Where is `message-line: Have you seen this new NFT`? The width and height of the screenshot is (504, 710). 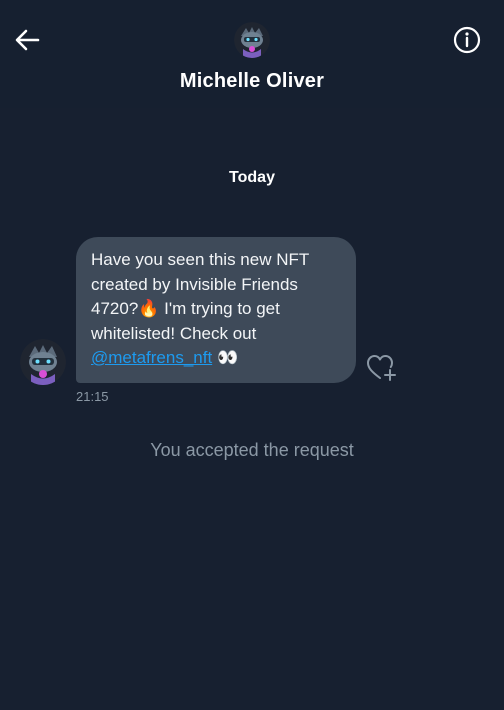 message-line: Have you seen this new NFT is located at coordinates (200, 259).